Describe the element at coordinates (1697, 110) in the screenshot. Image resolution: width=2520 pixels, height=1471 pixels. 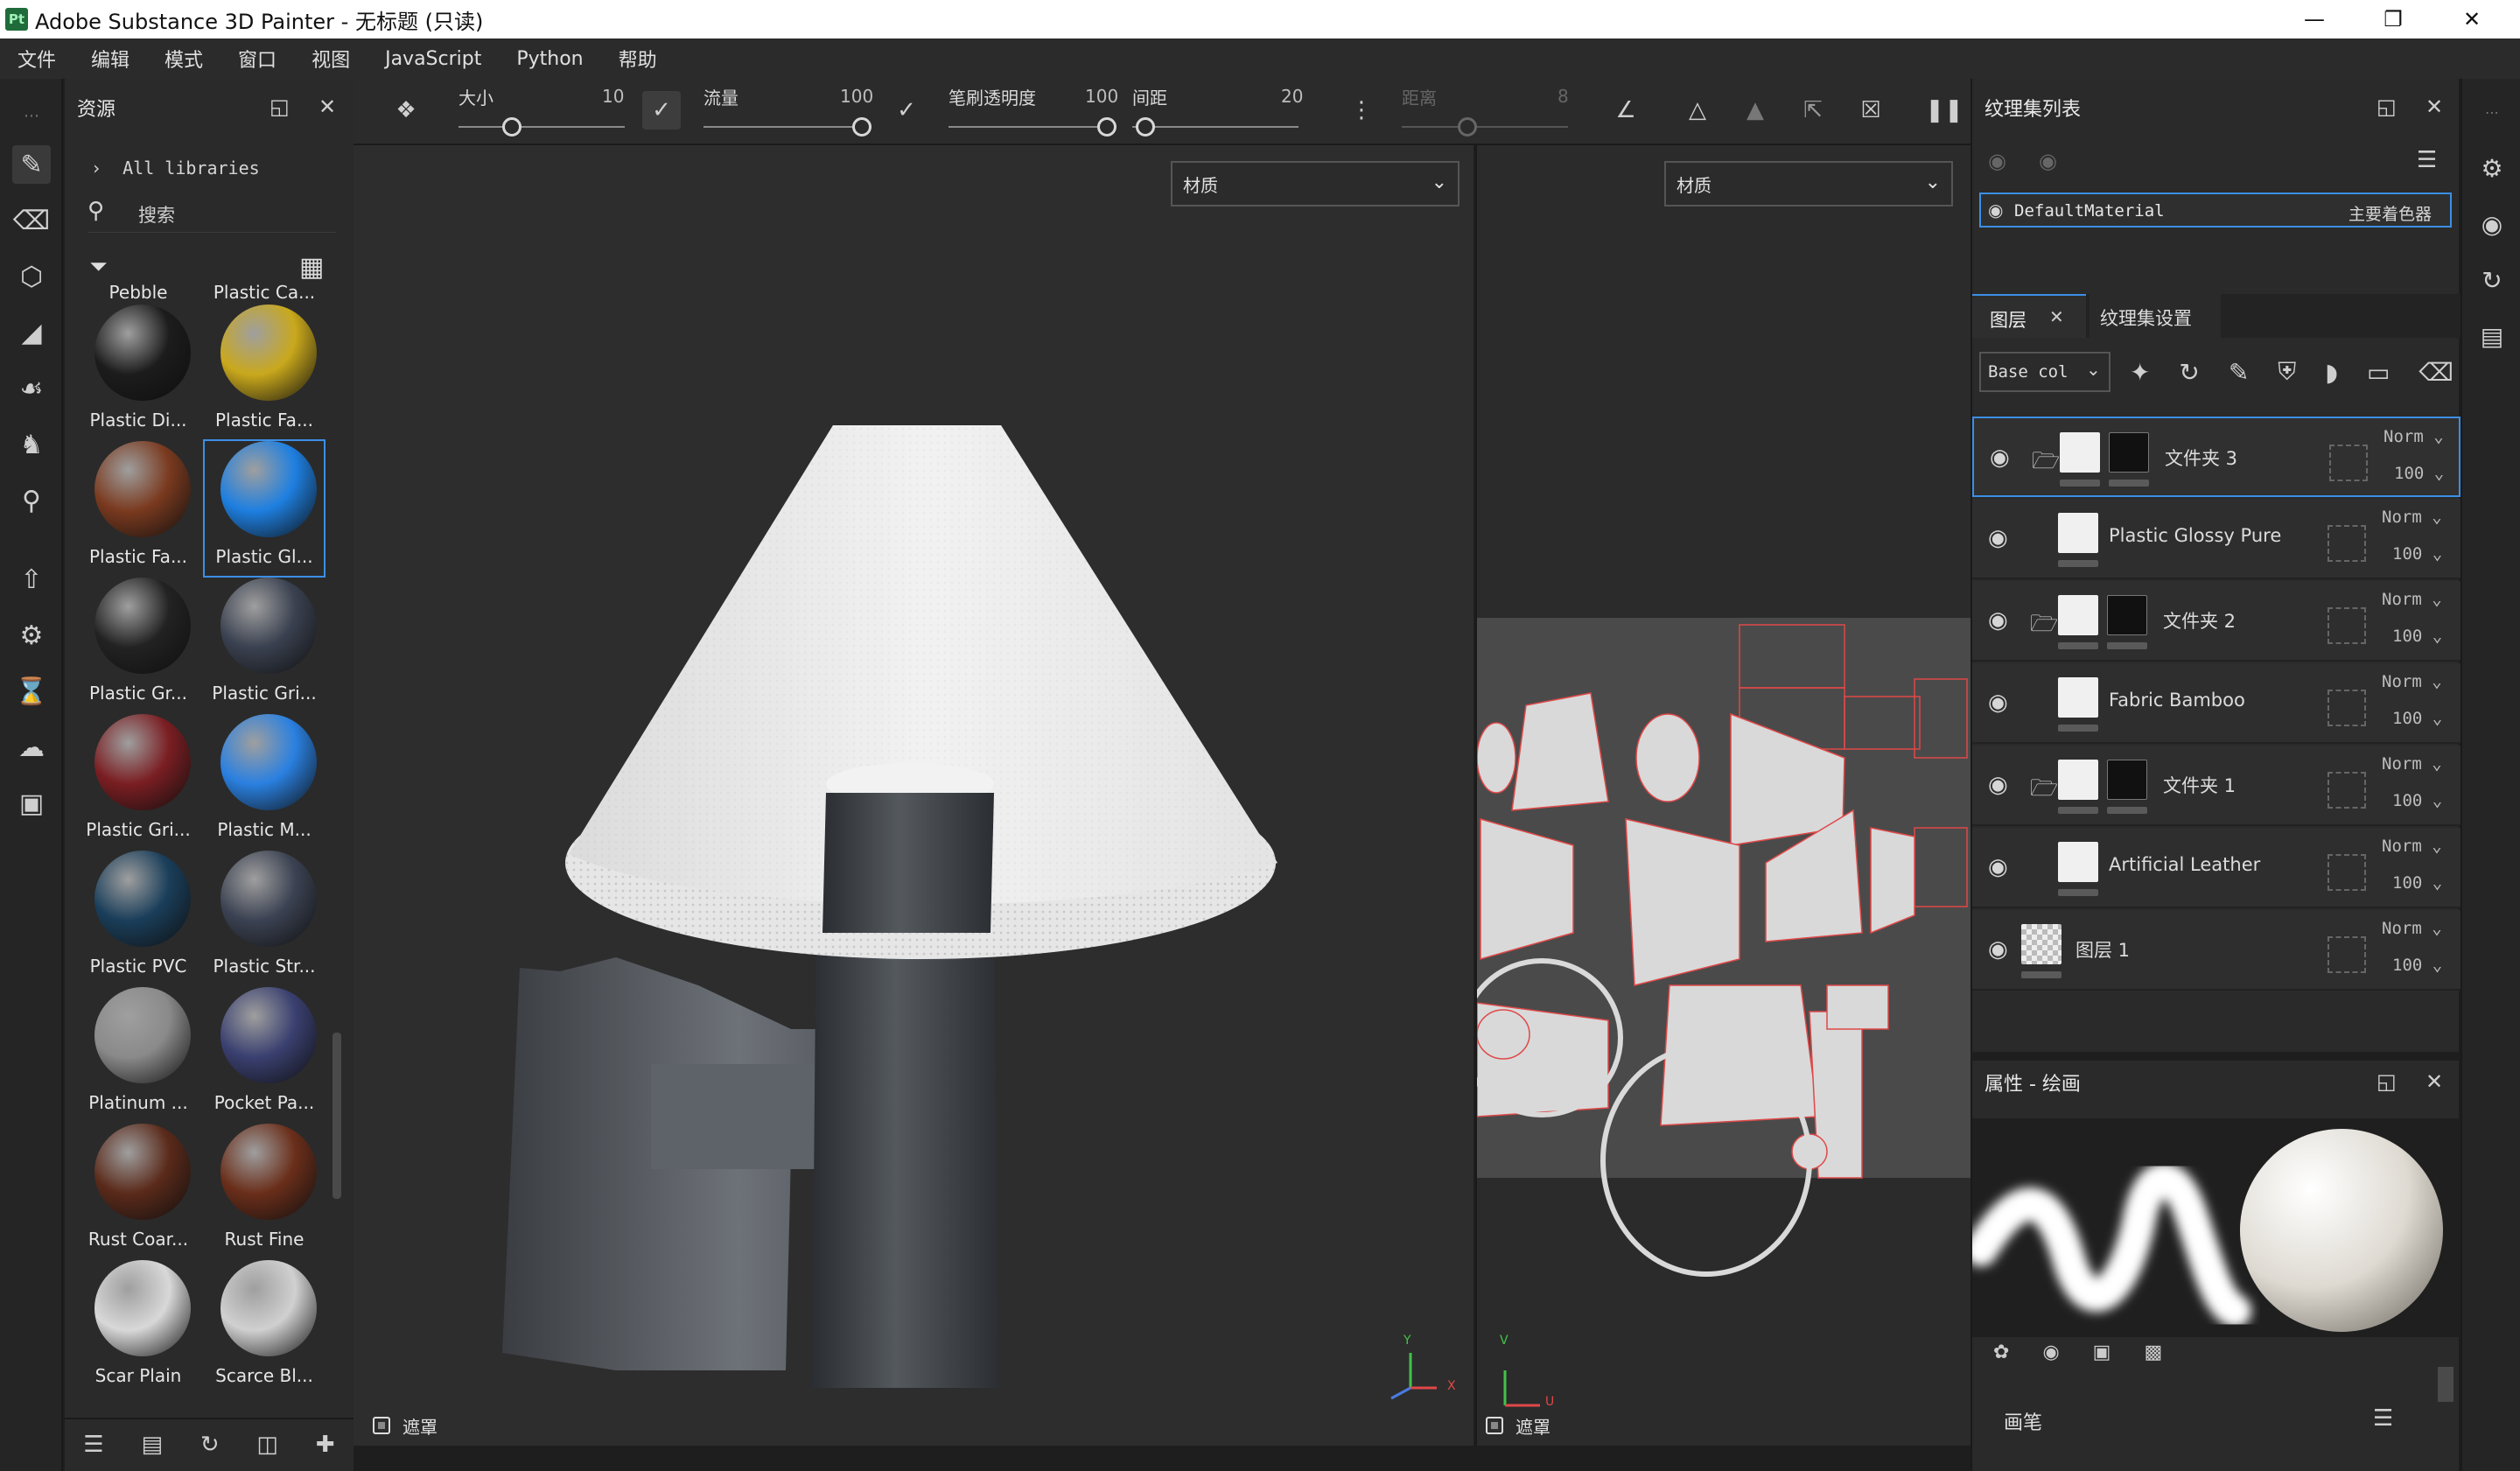
I see `symmetry-icon: △` at that location.